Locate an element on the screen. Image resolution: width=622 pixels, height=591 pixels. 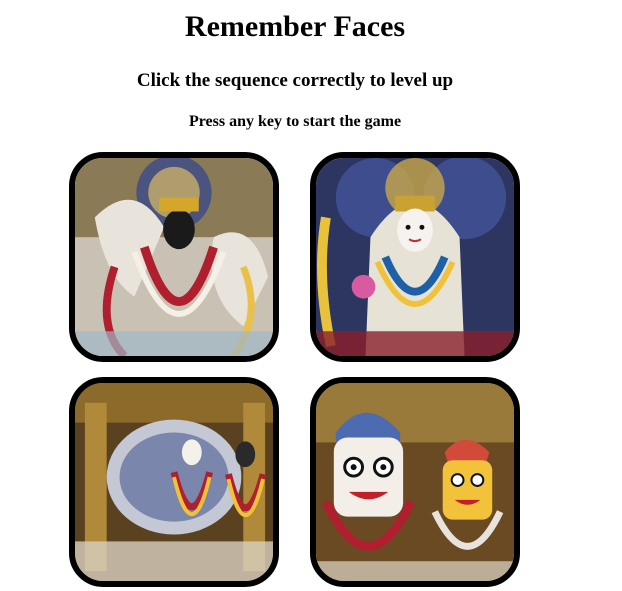
page-title: Remember Faces is located at coordinates (295, 26).